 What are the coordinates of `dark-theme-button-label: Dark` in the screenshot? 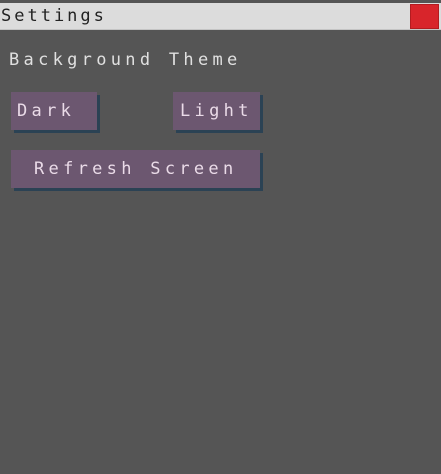 It's located at (46, 111).